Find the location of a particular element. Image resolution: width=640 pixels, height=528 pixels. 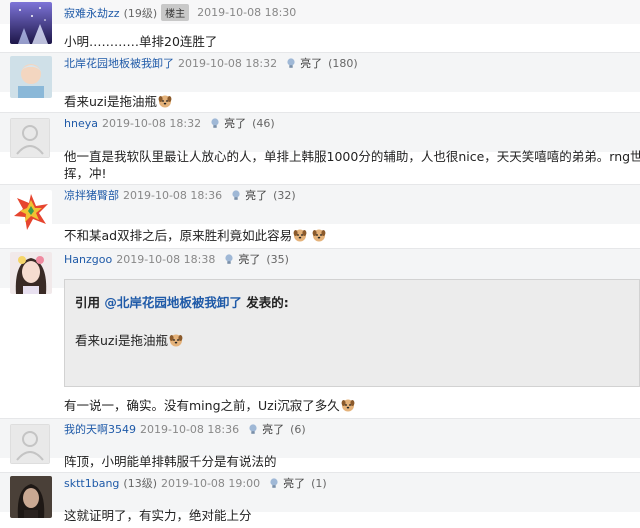

light-button: 亮了 (6) is located at coordinates (276, 429).